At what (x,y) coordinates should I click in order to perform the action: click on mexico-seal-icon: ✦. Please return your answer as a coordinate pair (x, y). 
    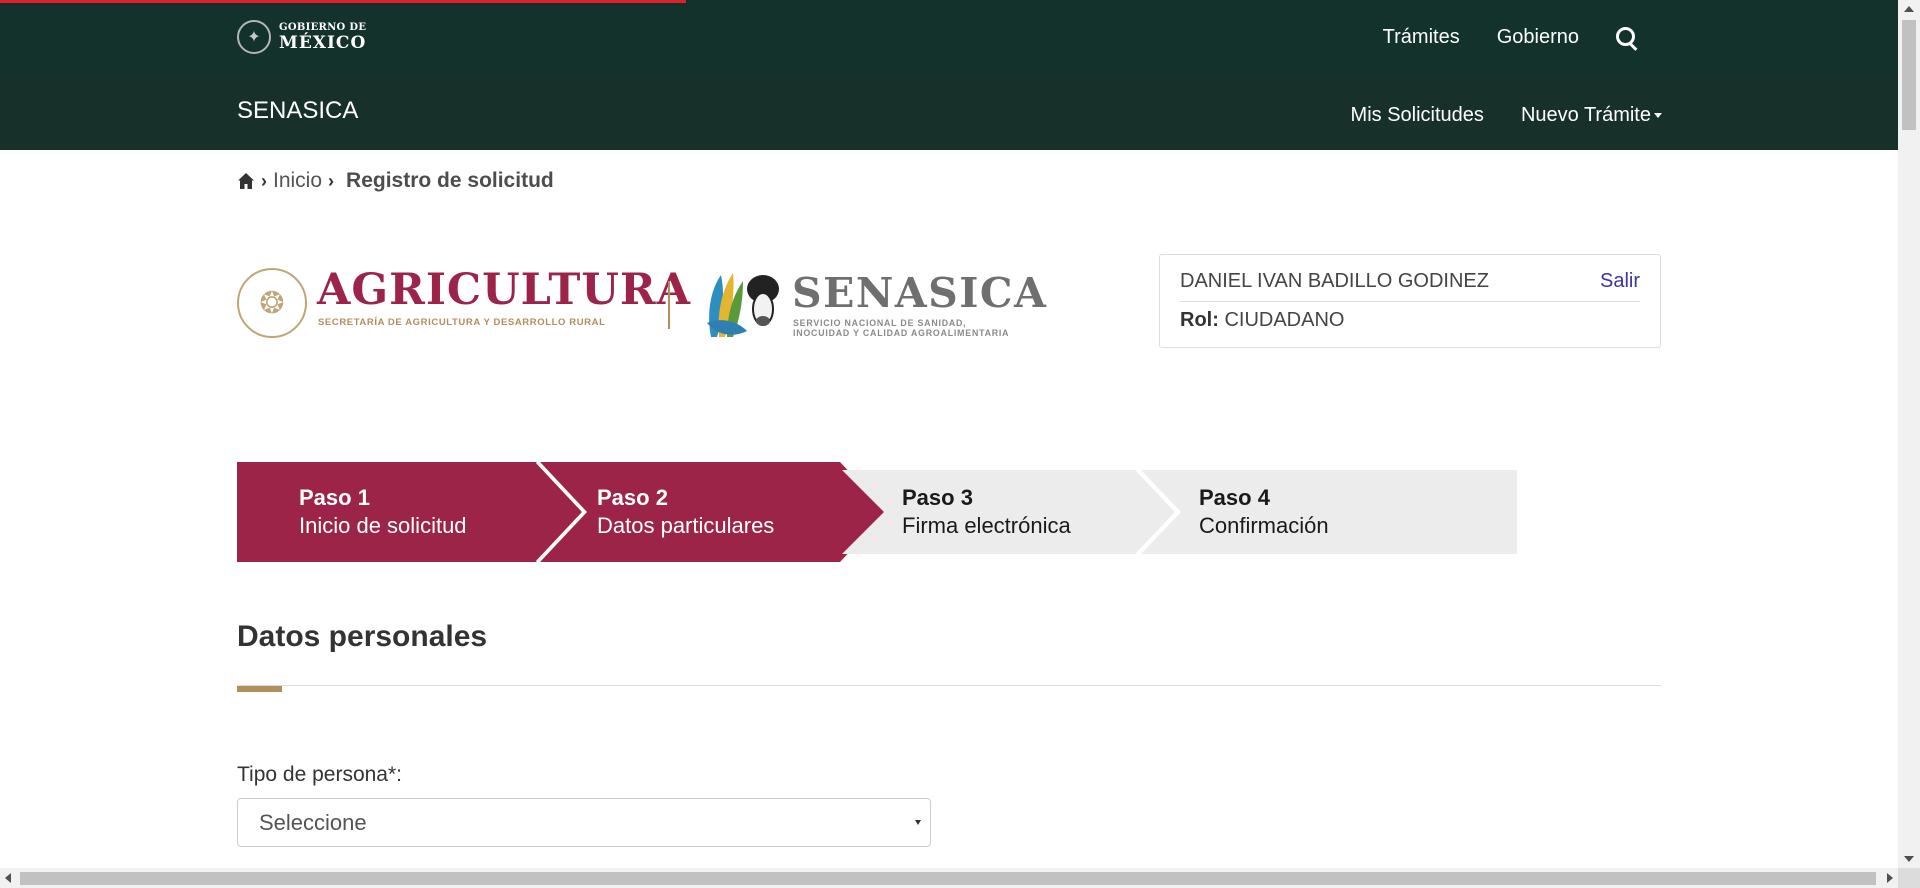
    Looking at the image, I should click on (254, 37).